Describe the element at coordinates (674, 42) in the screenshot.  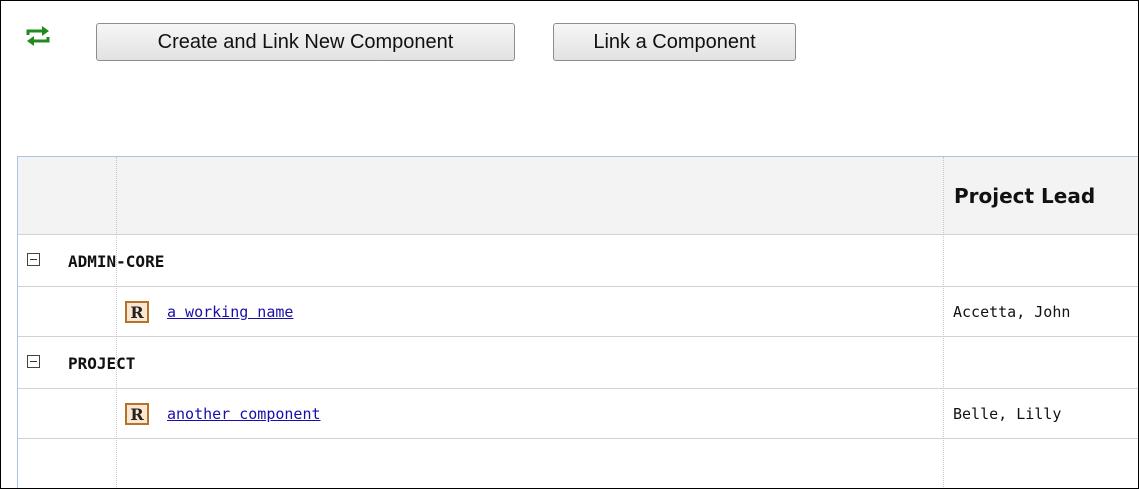
I see `link-component-button: Link a Component` at that location.